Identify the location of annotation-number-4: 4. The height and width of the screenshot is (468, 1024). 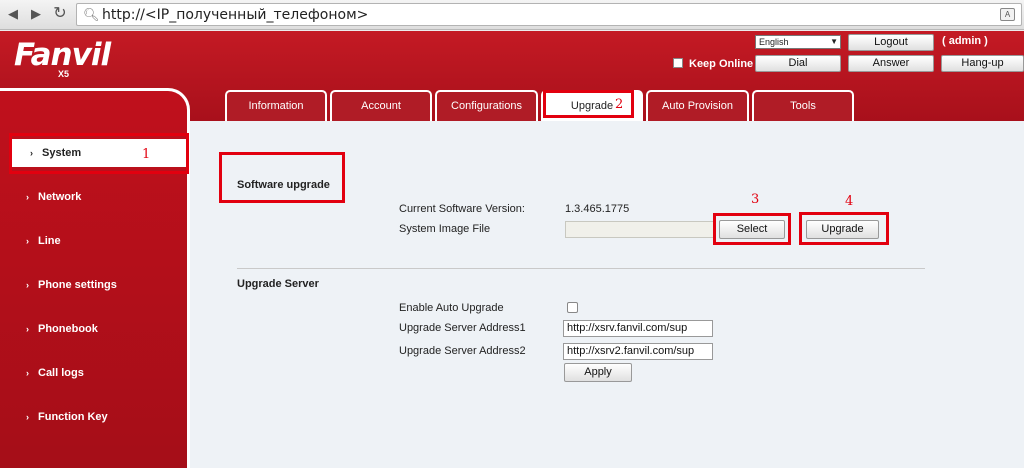
(849, 201).